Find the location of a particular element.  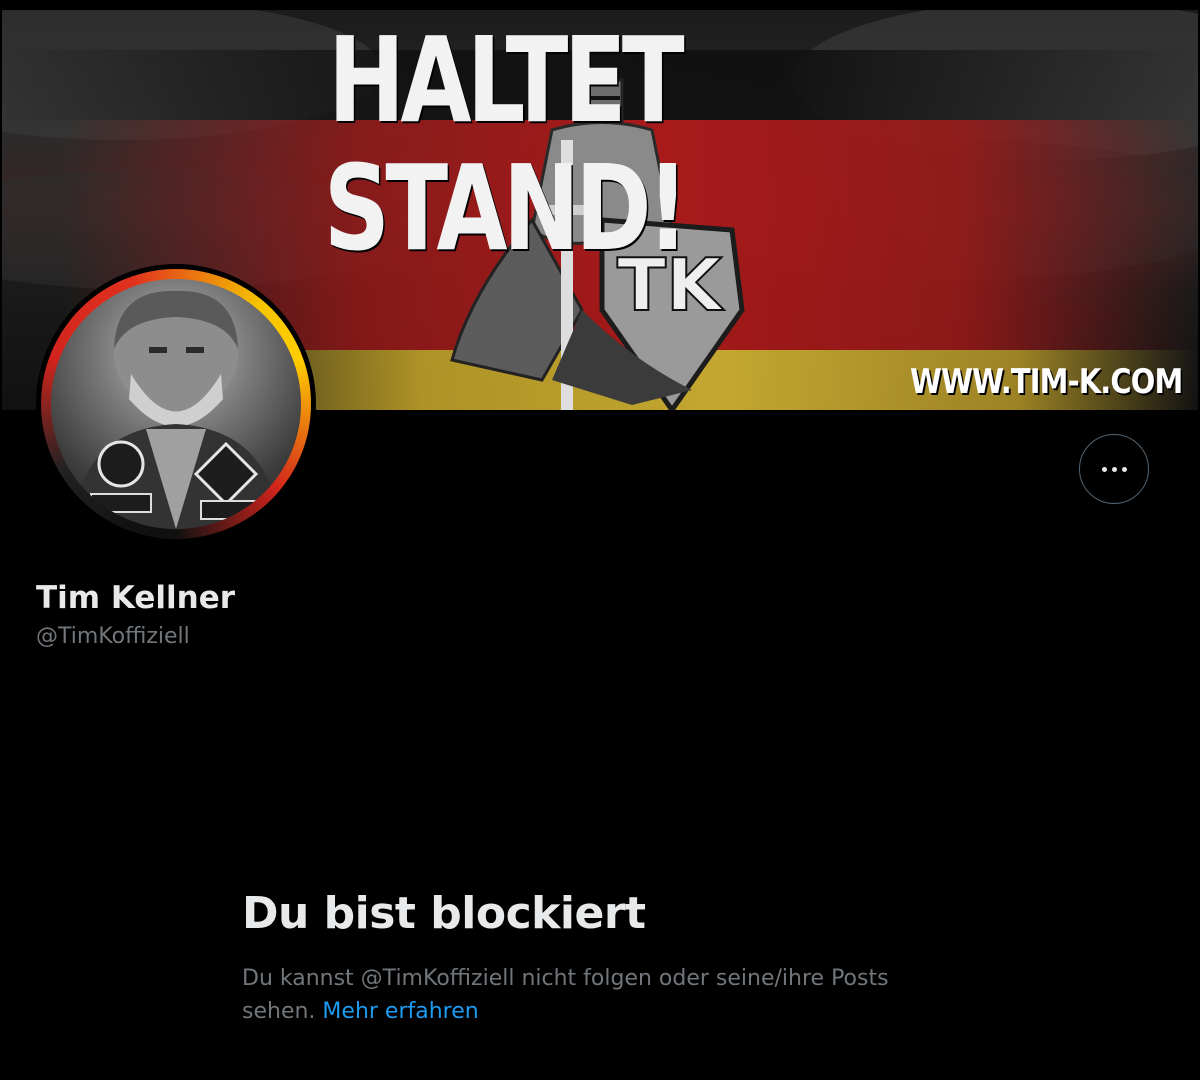

more-options-button is located at coordinates (1114, 469).